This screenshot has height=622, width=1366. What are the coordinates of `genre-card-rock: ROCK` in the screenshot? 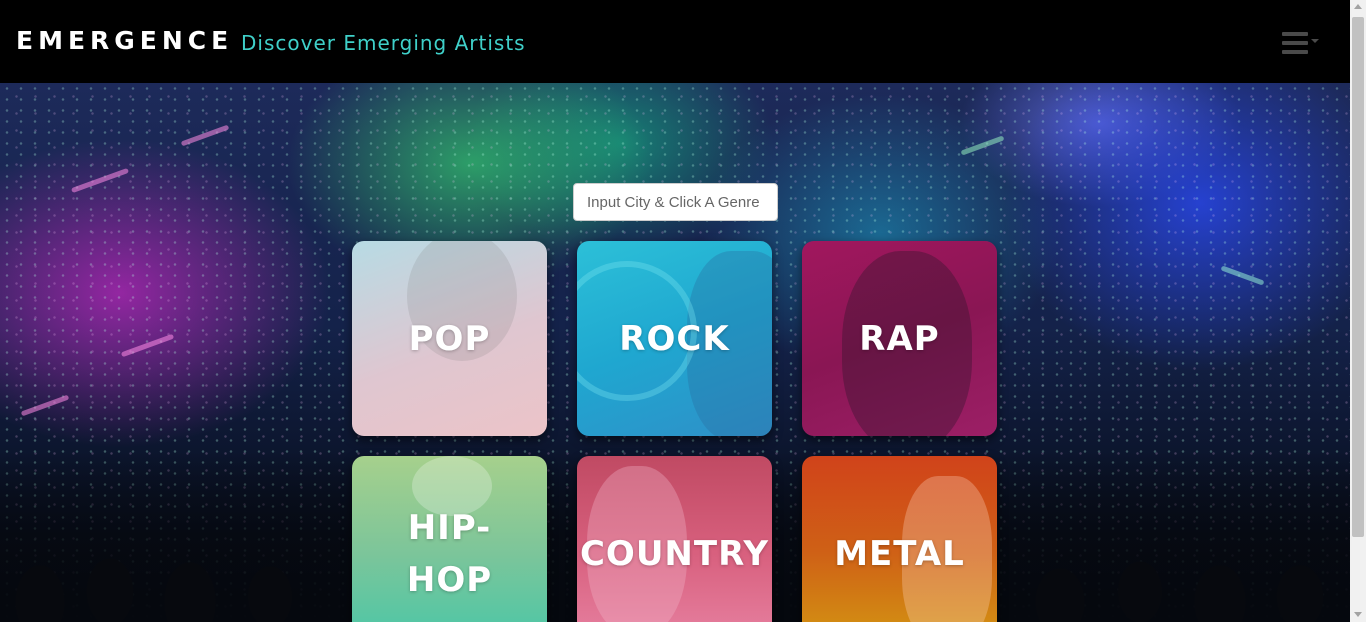 It's located at (674, 338).